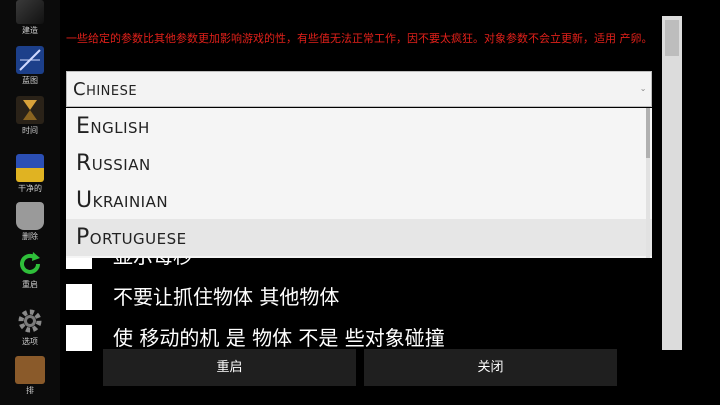 This screenshot has width=720, height=405. Describe the element at coordinates (703, 202) in the screenshot. I see `right-edge` at that location.